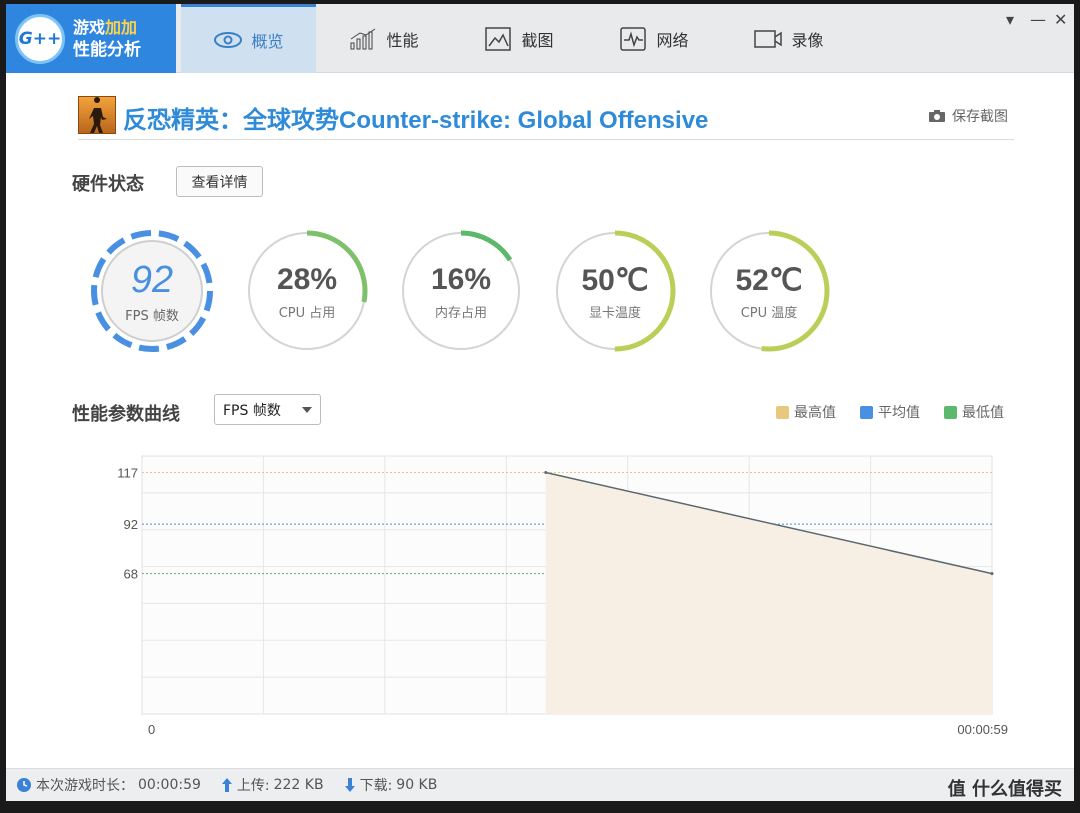  I want to click on logo-text-b: 加加, so click(121, 27).